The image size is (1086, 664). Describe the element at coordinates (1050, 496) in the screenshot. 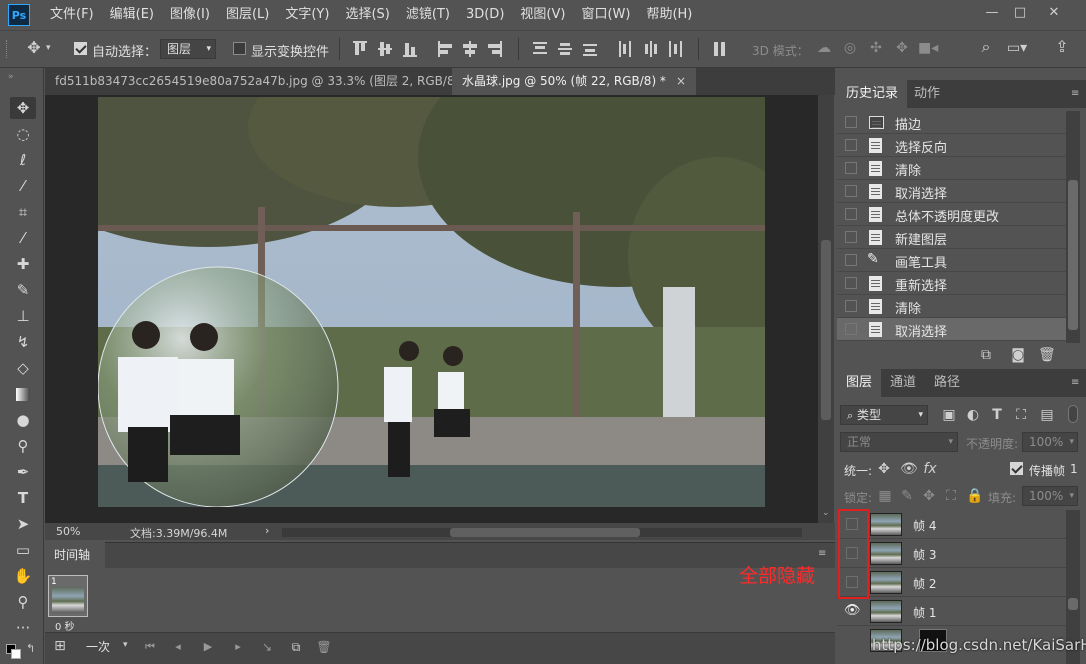

I see `fill-input: 100% ▾` at that location.